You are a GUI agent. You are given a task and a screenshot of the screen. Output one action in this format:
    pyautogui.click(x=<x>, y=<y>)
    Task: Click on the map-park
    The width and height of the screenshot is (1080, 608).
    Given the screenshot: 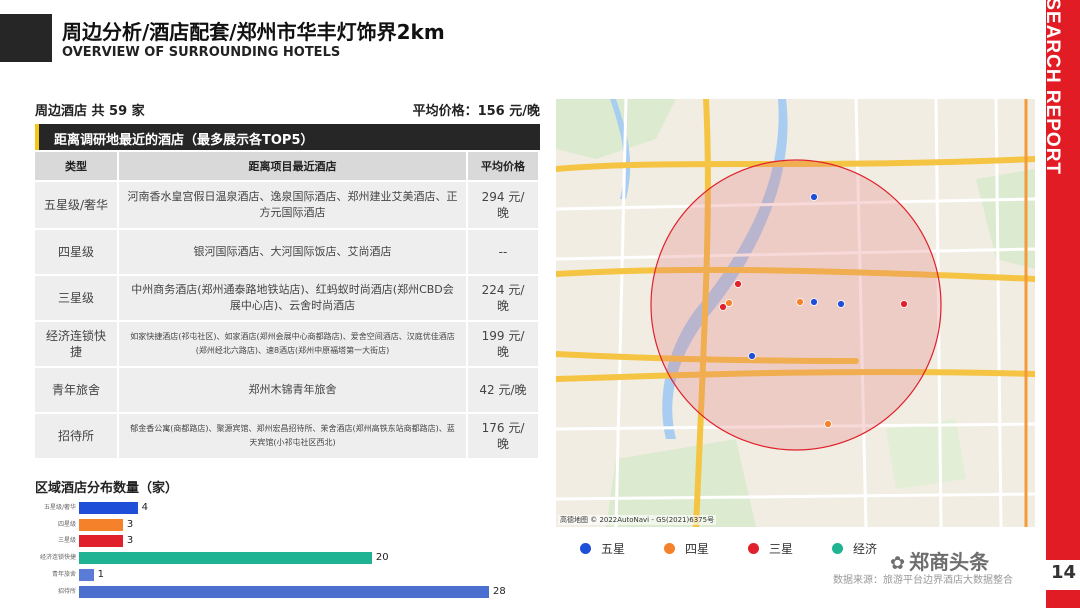 What is the action you would take?
    pyautogui.click(x=926, y=454)
    